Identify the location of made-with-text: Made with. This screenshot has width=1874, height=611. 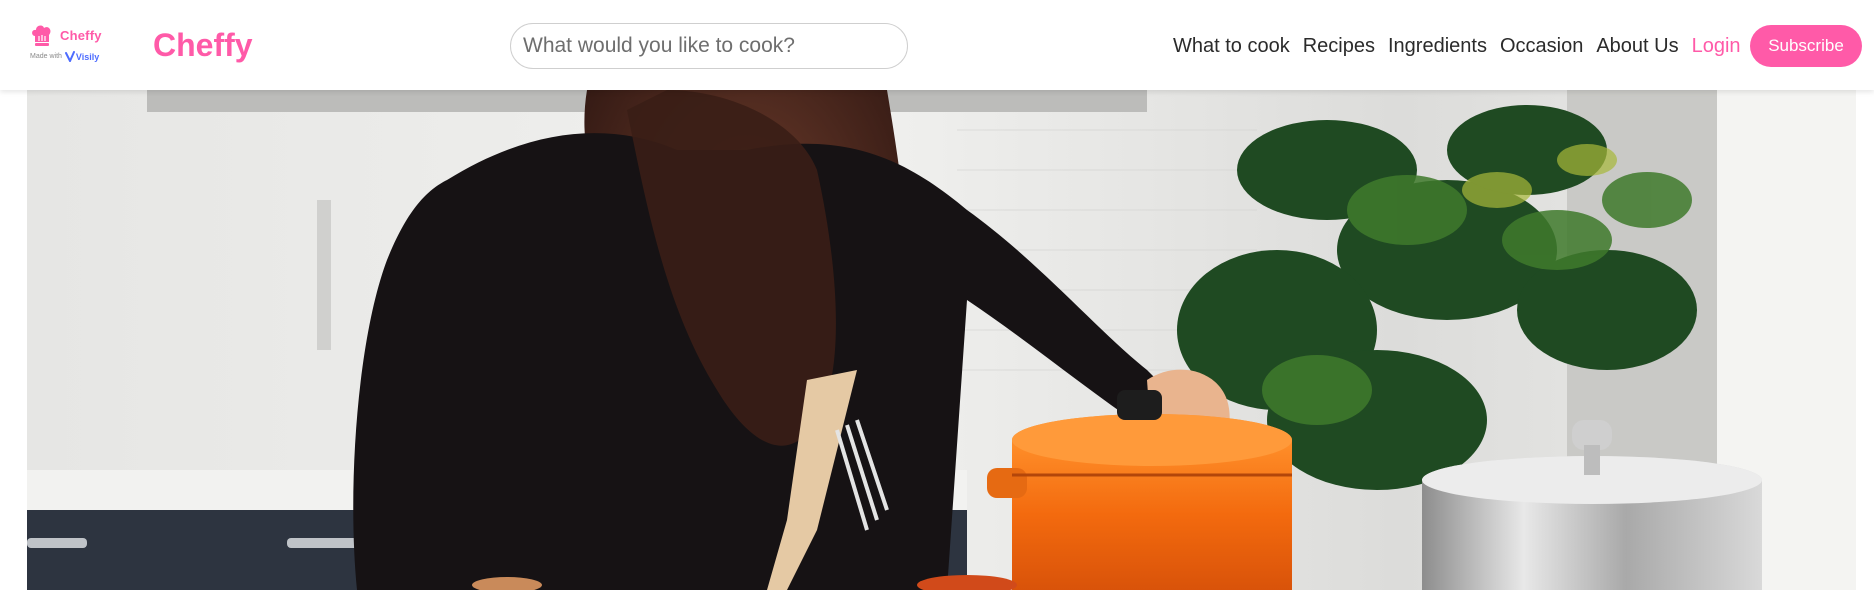
(46, 56).